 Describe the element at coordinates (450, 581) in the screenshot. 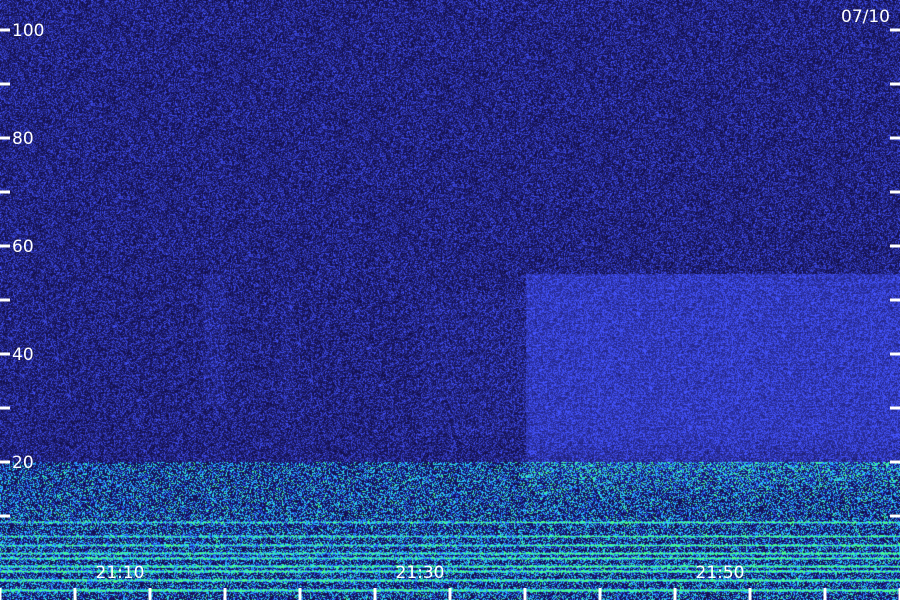

I see `x-axis: 21:10 21:30 21:50` at that location.